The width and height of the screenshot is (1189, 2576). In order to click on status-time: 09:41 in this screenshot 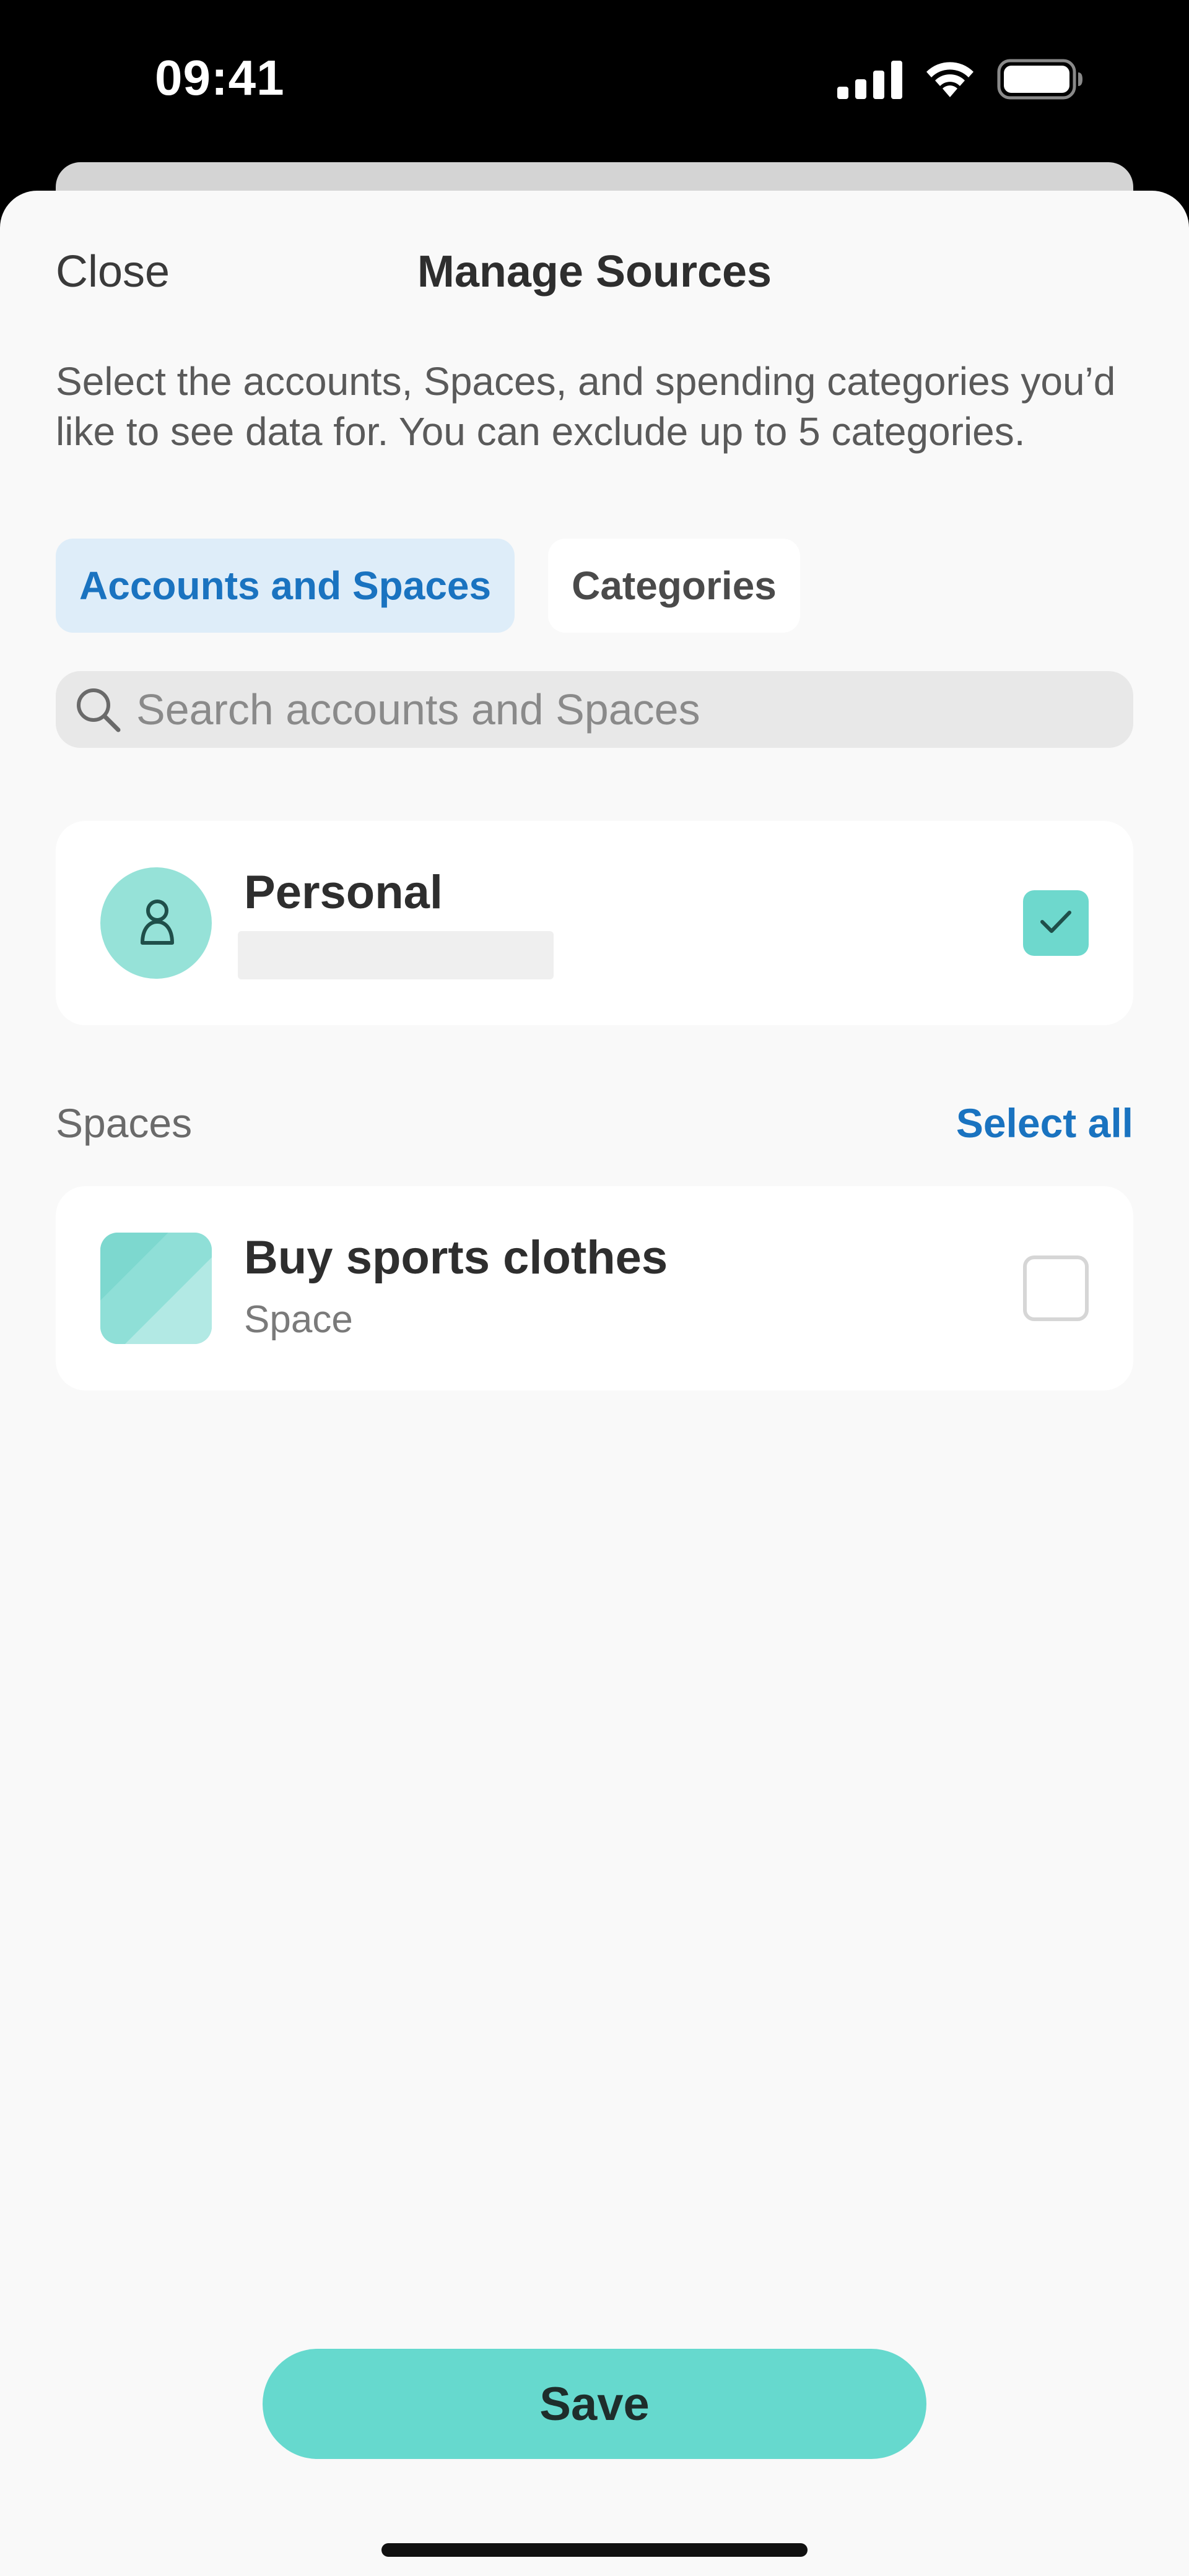, I will do `click(220, 77)`.